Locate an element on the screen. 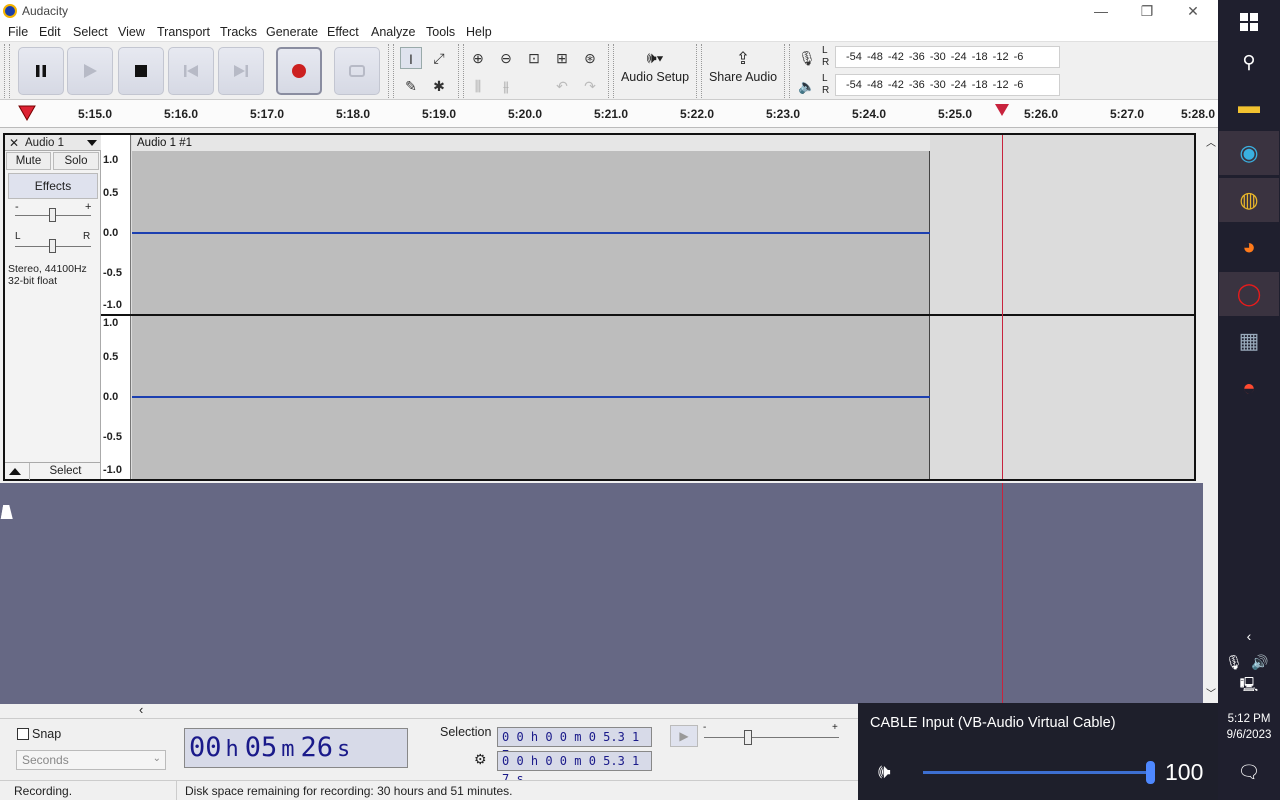 This screenshot has width=1280, height=800. redo-icon: ↷ is located at coordinates (590, 86).